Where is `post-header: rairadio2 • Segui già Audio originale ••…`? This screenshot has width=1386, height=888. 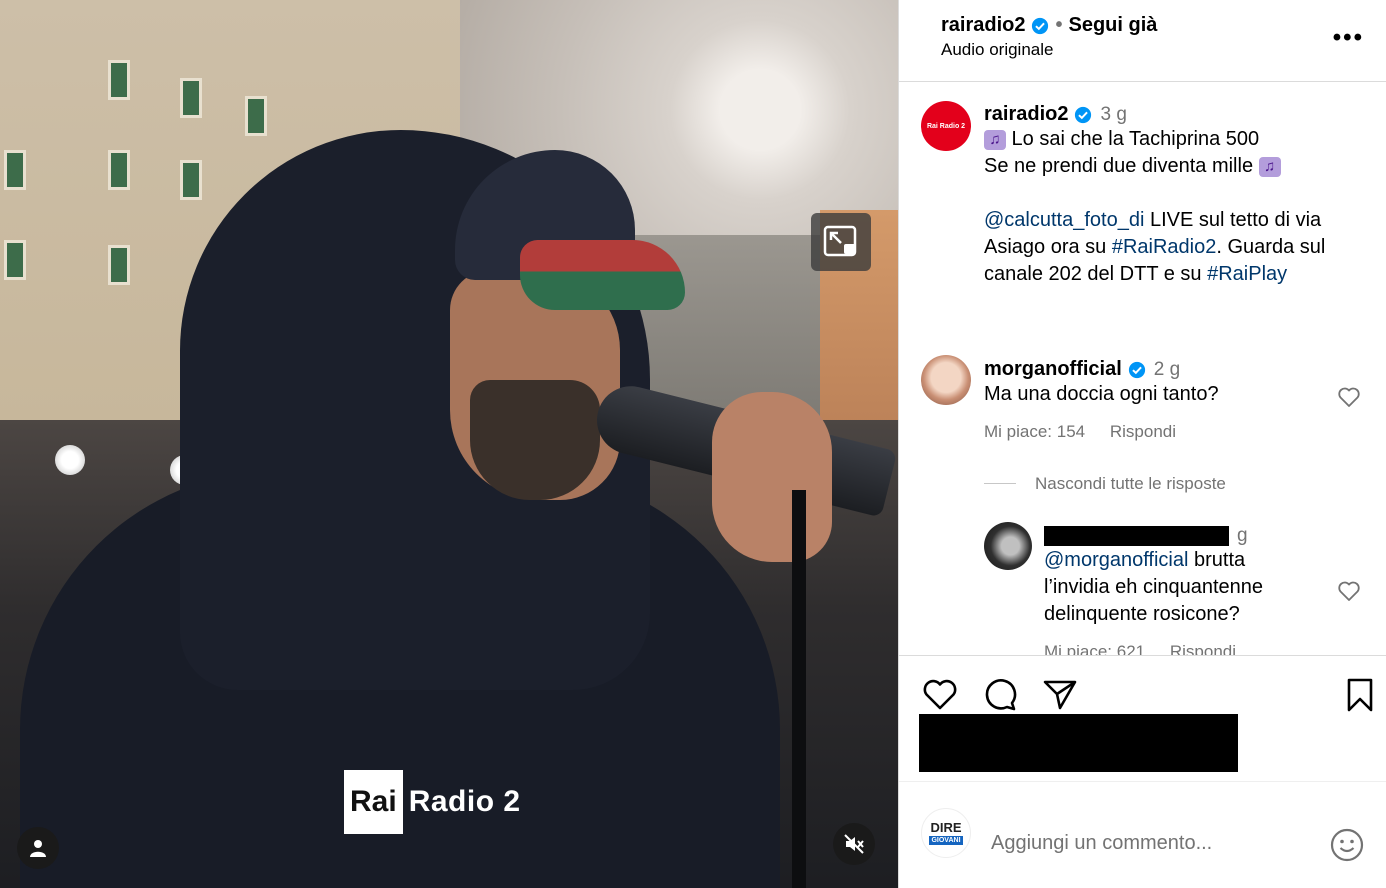 post-header: rairadio2 • Segui già Audio originale ••… is located at coordinates (1142, 41).